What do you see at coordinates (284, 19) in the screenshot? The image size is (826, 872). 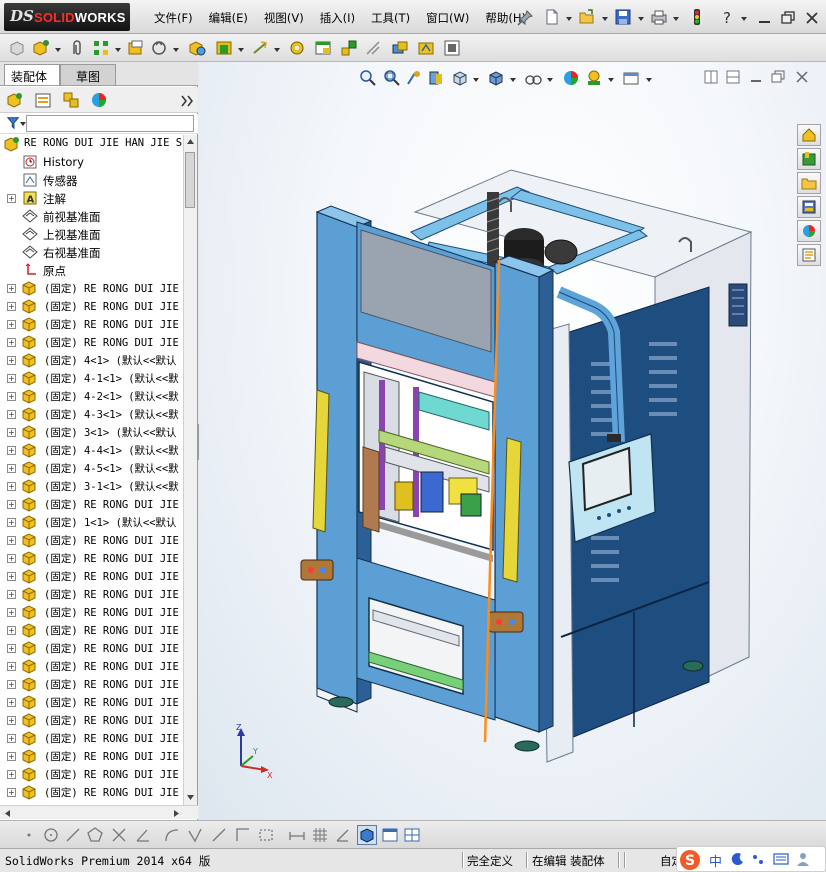 I see `menu-view: 视图(V)` at bounding box center [284, 19].